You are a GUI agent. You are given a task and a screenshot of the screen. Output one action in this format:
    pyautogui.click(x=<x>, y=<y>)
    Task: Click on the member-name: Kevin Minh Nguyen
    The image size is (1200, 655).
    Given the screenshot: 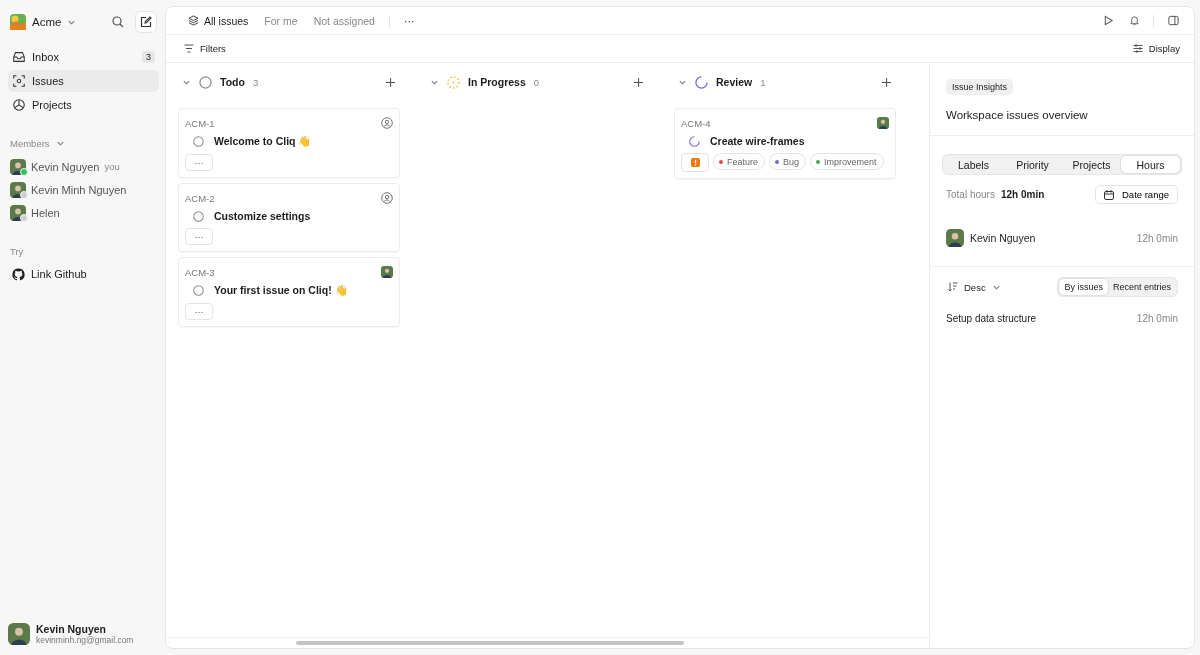 What is the action you would take?
    pyautogui.click(x=79, y=189)
    